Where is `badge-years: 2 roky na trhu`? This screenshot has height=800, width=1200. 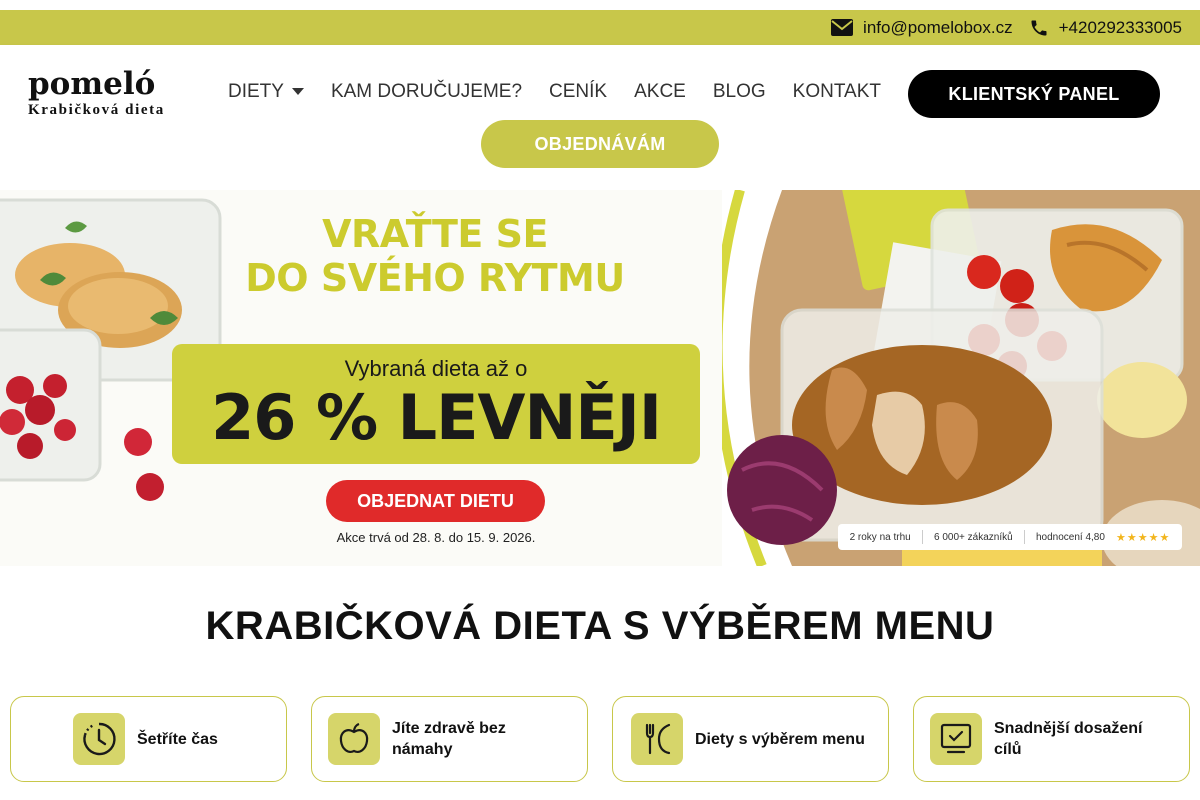
badge-years: 2 roky na trhu is located at coordinates (880, 537).